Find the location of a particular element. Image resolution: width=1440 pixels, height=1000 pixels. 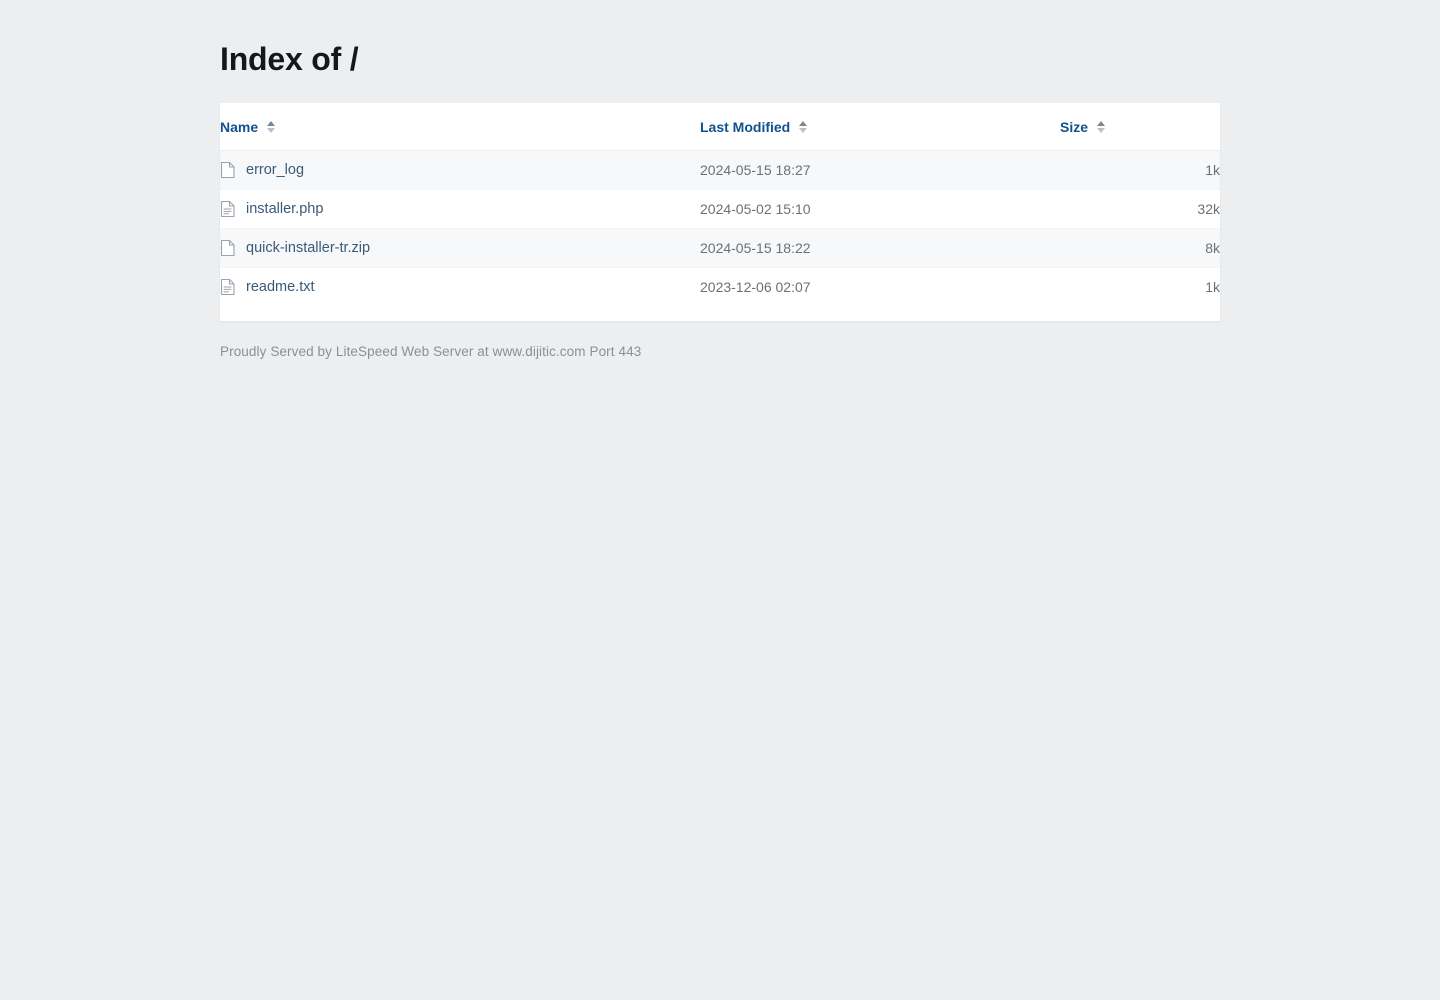

cell-last-modified: 2024-05-15 18:22 is located at coordinates (880, 248).